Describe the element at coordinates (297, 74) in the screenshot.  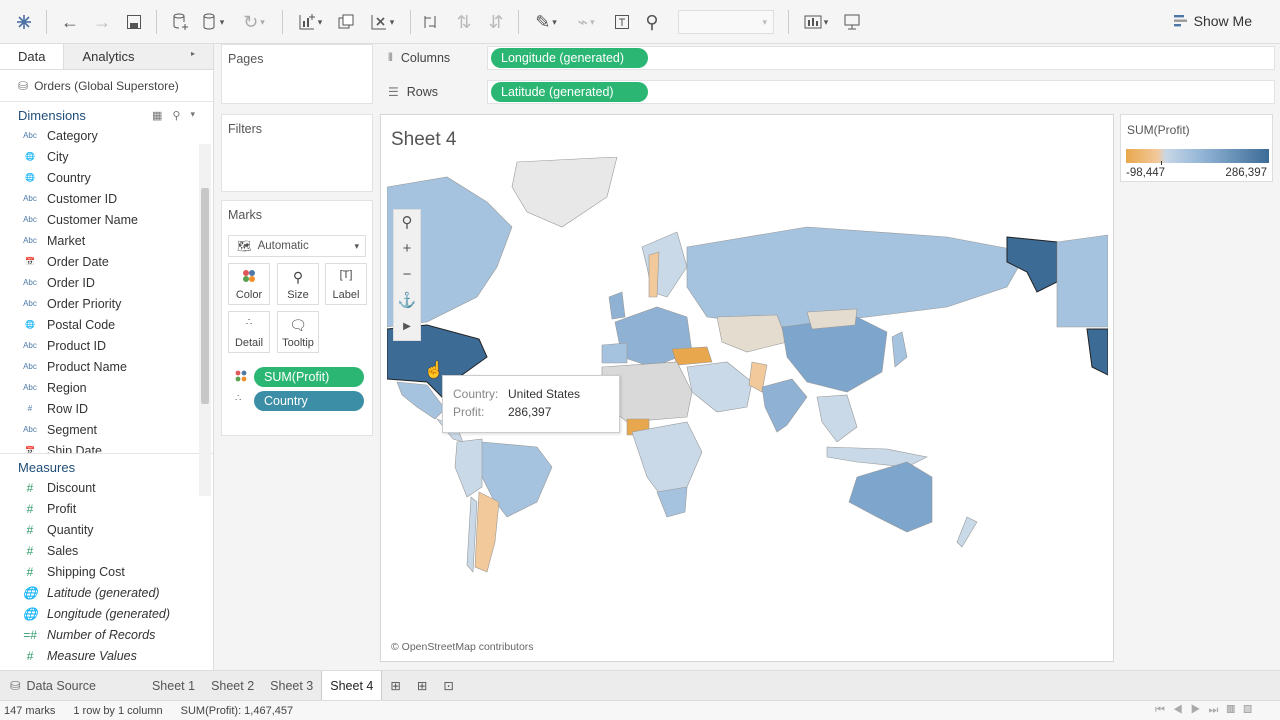
I see `pages-card: Pages` at that location.